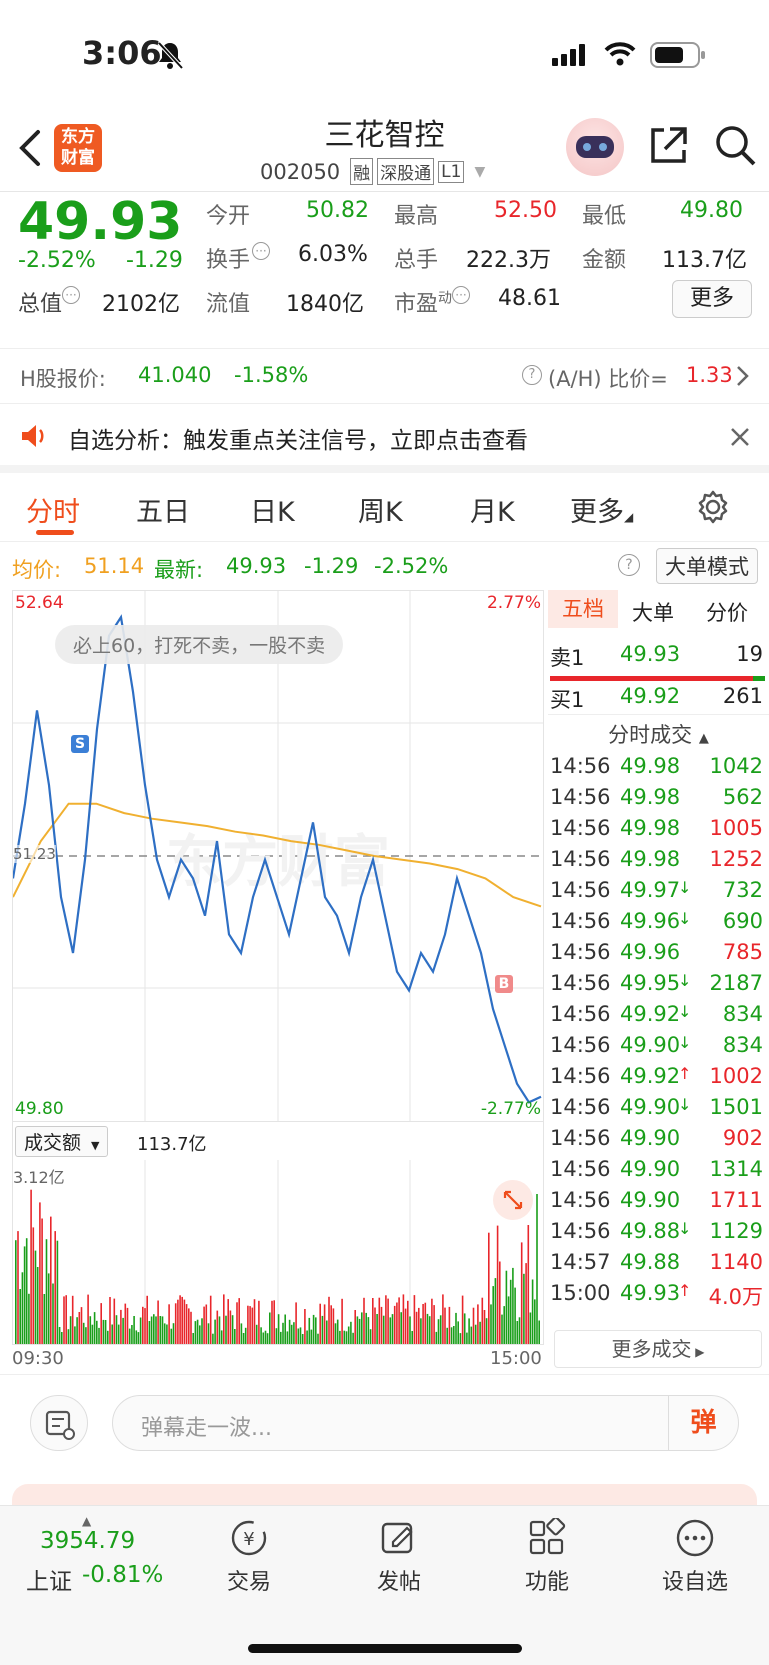  I want to click on tab-big-orders: 大单, so click(653, 612).